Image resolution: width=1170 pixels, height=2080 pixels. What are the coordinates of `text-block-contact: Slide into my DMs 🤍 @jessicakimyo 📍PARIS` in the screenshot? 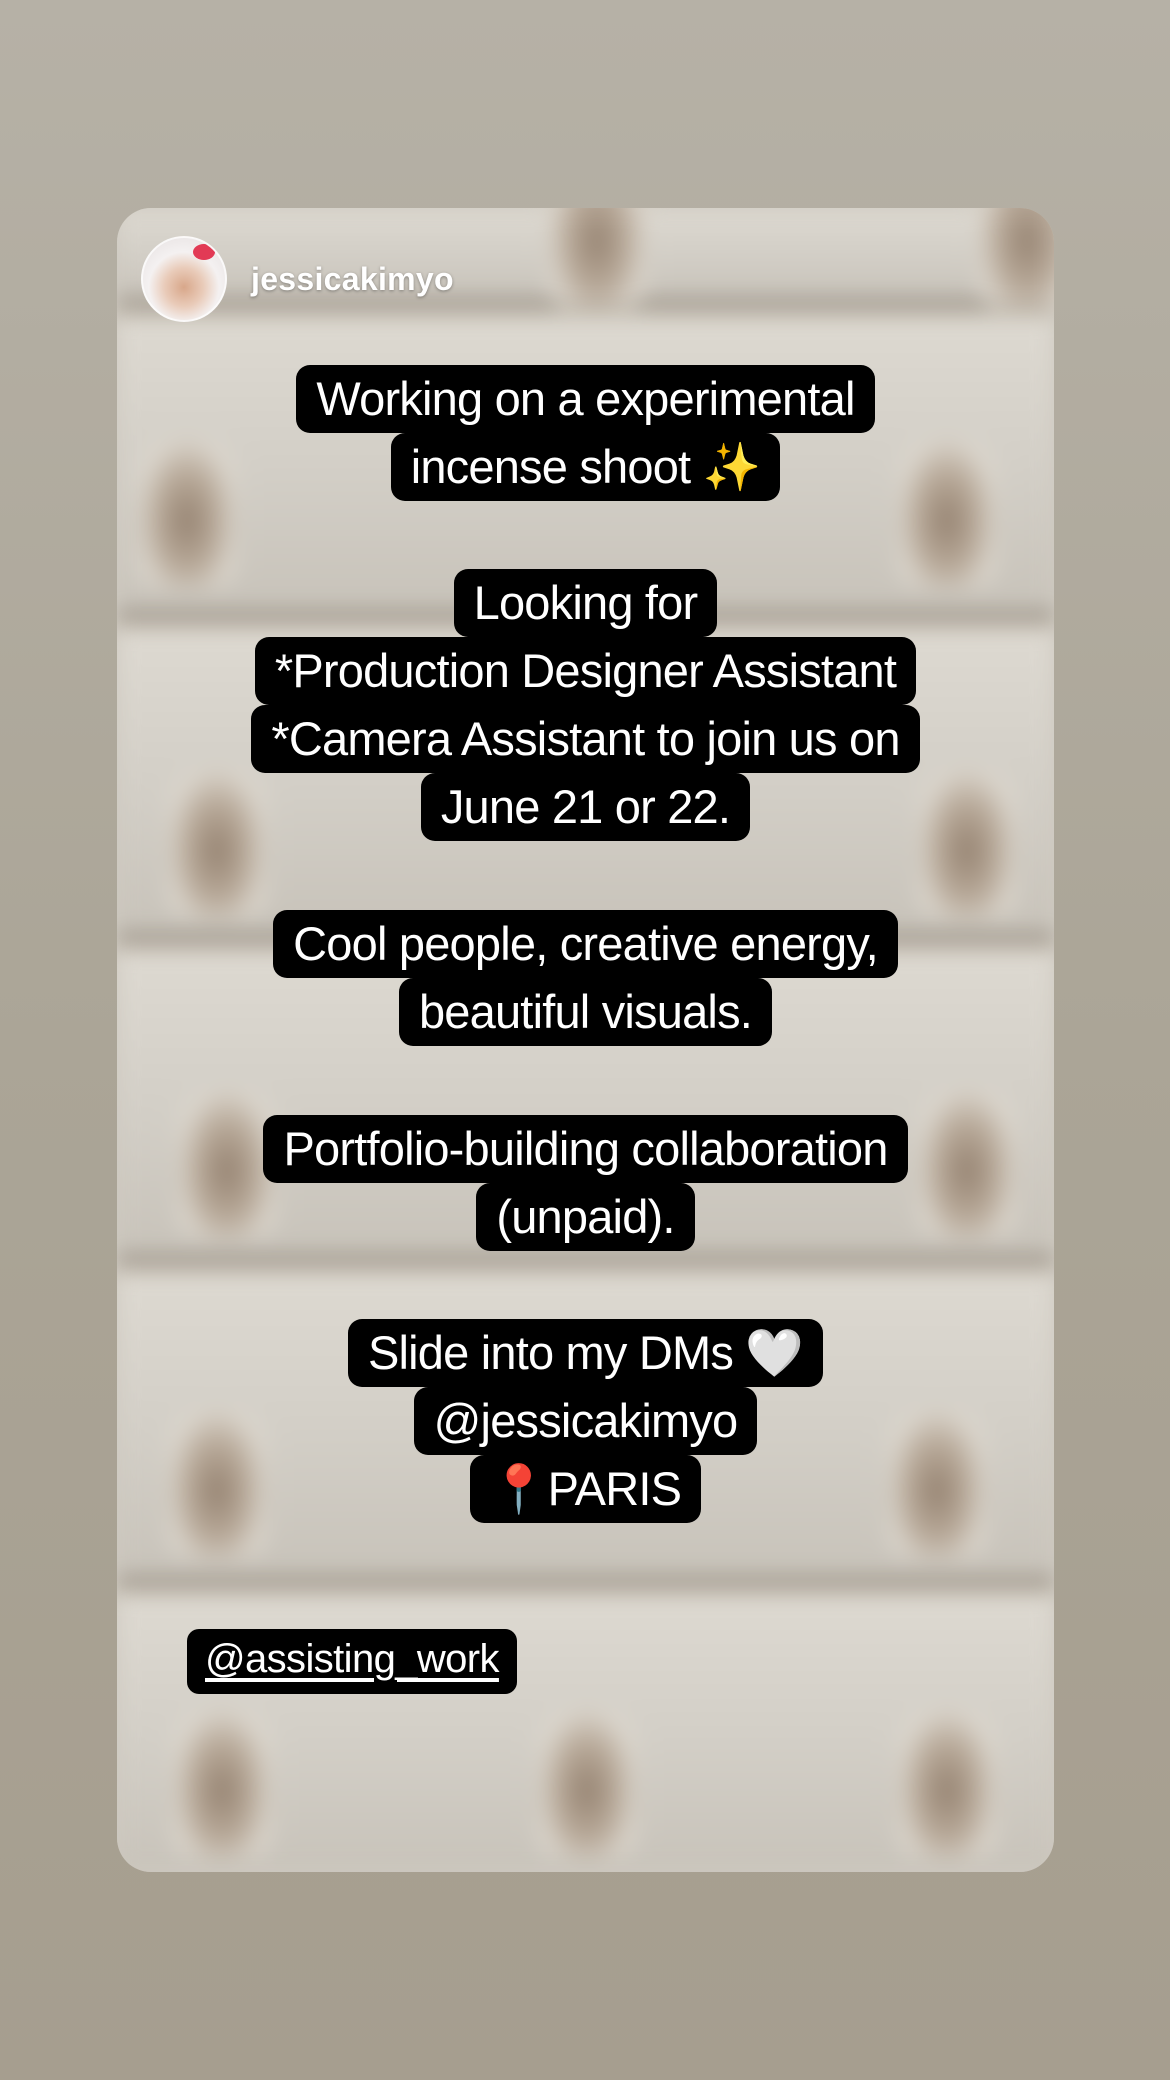 It's located at (585, 1421).